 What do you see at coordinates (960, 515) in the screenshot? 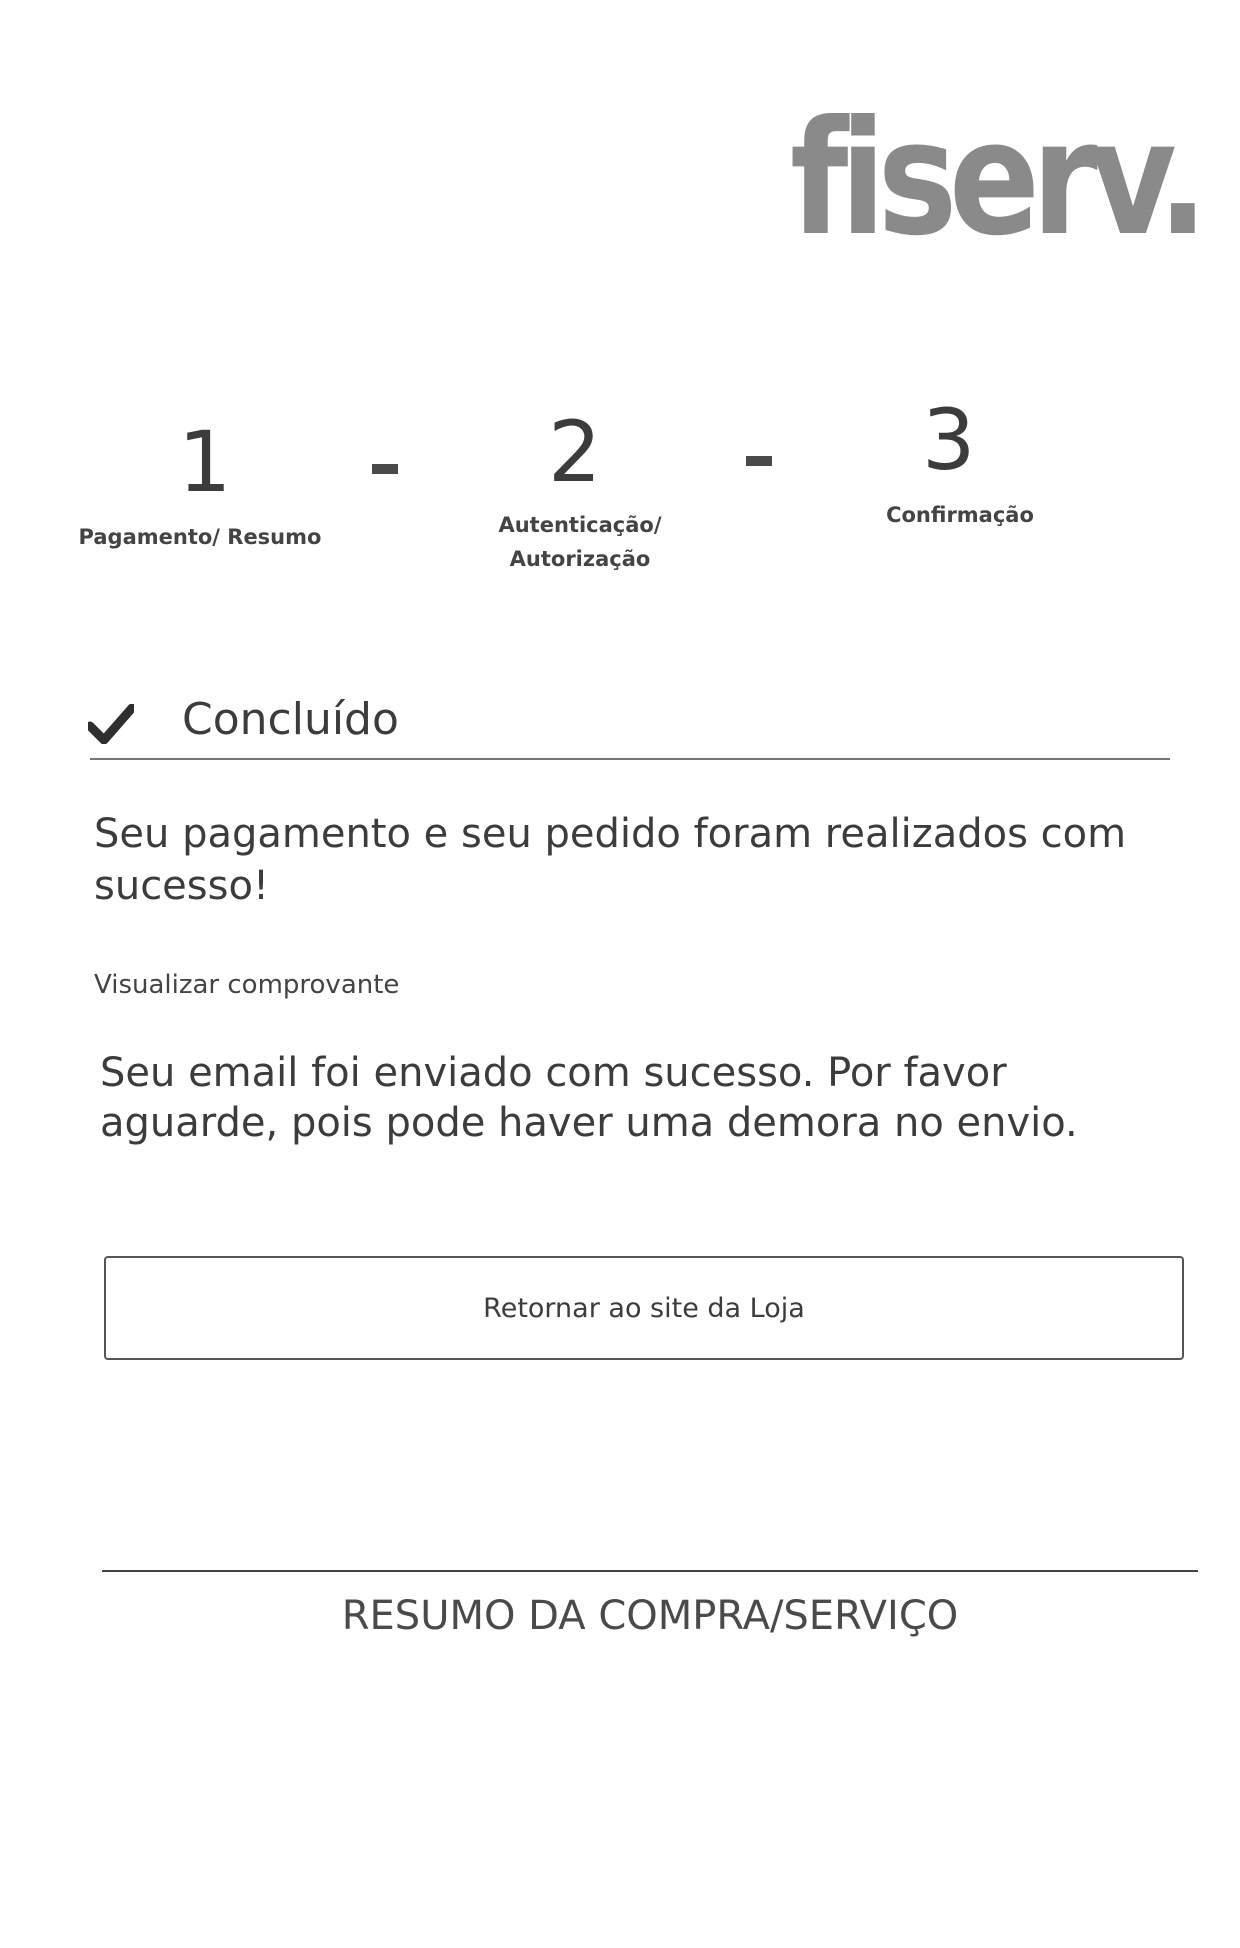
I see `step-3-label: Confirmação` at bounding box center [960, 515].